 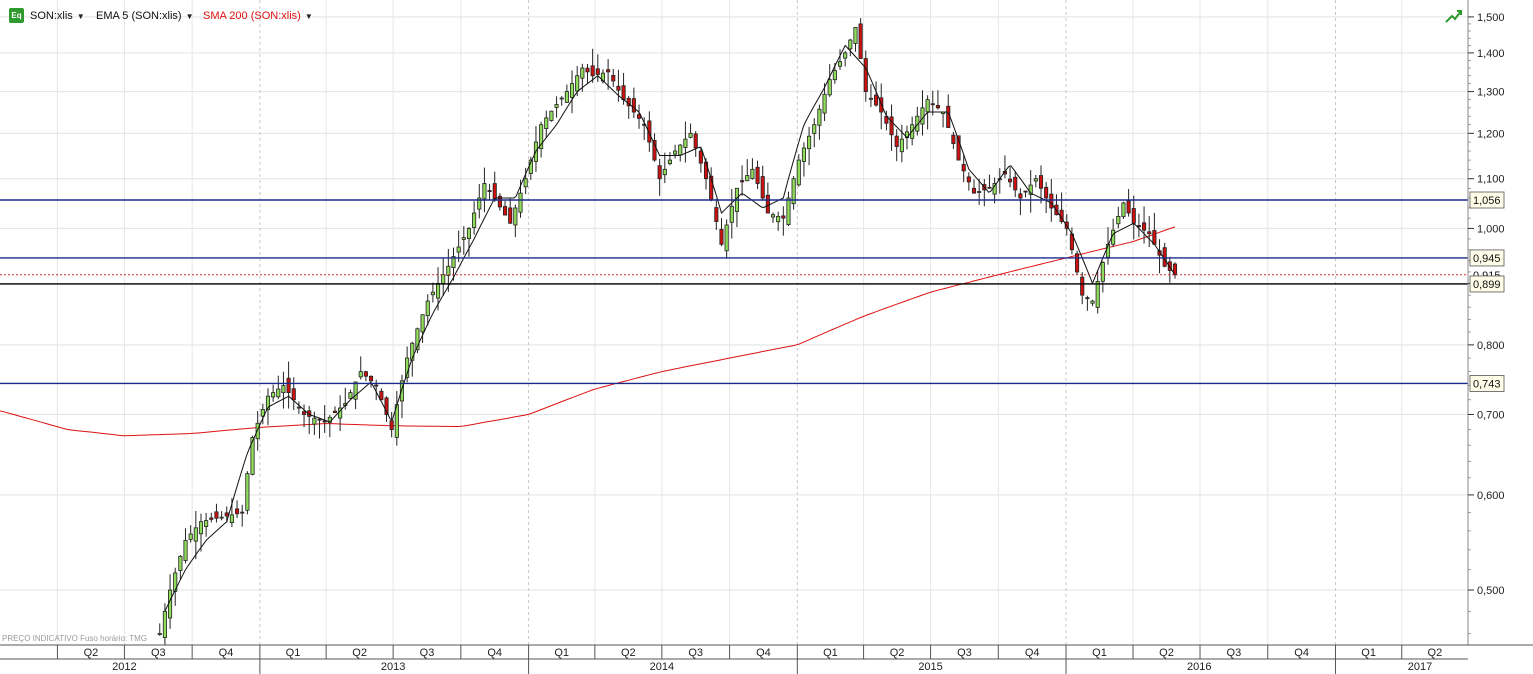 What do you see at coordinates (1487, 384) in the screenshot?
I see `level-value-label: 0,743` at bounding box center [1487, 384].